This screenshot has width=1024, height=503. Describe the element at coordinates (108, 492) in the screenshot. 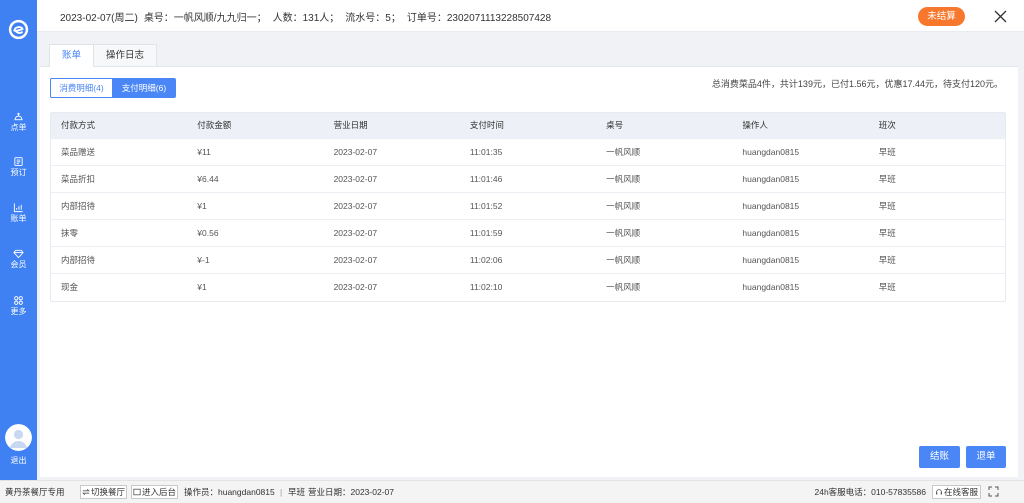

I see `switch-restaurant-label: 切换餐厅` at that location.